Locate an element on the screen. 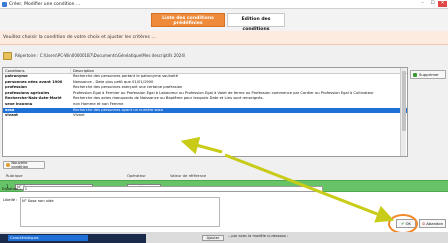 Image resolution: width=448 pixels, height=243 pixels. header-description: Description is located at coordinates (239, 70).